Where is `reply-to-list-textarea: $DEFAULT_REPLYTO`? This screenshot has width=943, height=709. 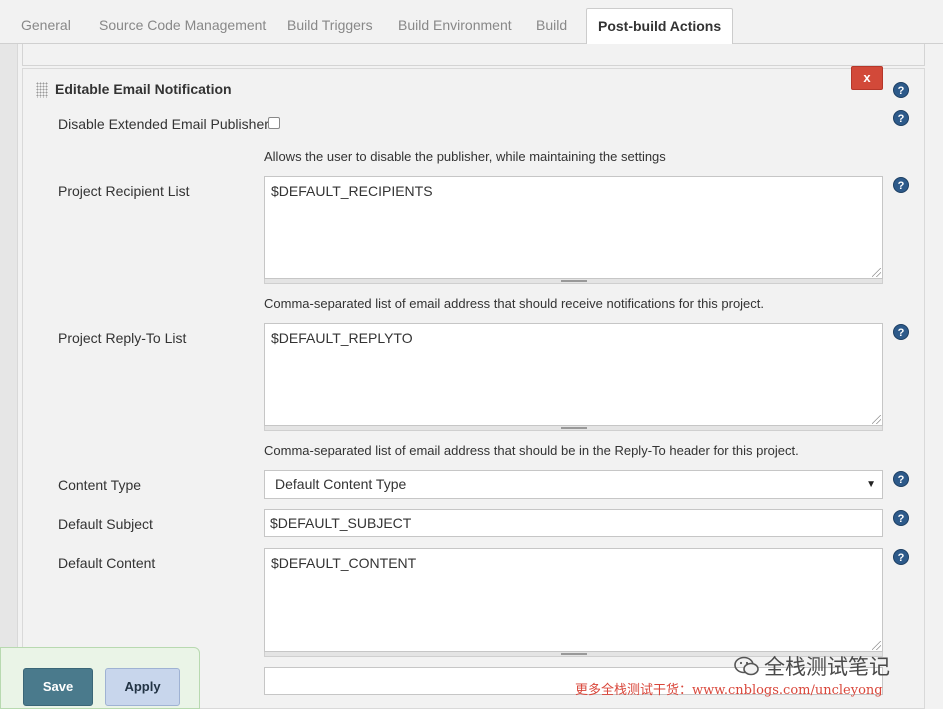
reply-to-list-textarea: $DEFAULT_REPLYTO is located at coordinates (573, 374).